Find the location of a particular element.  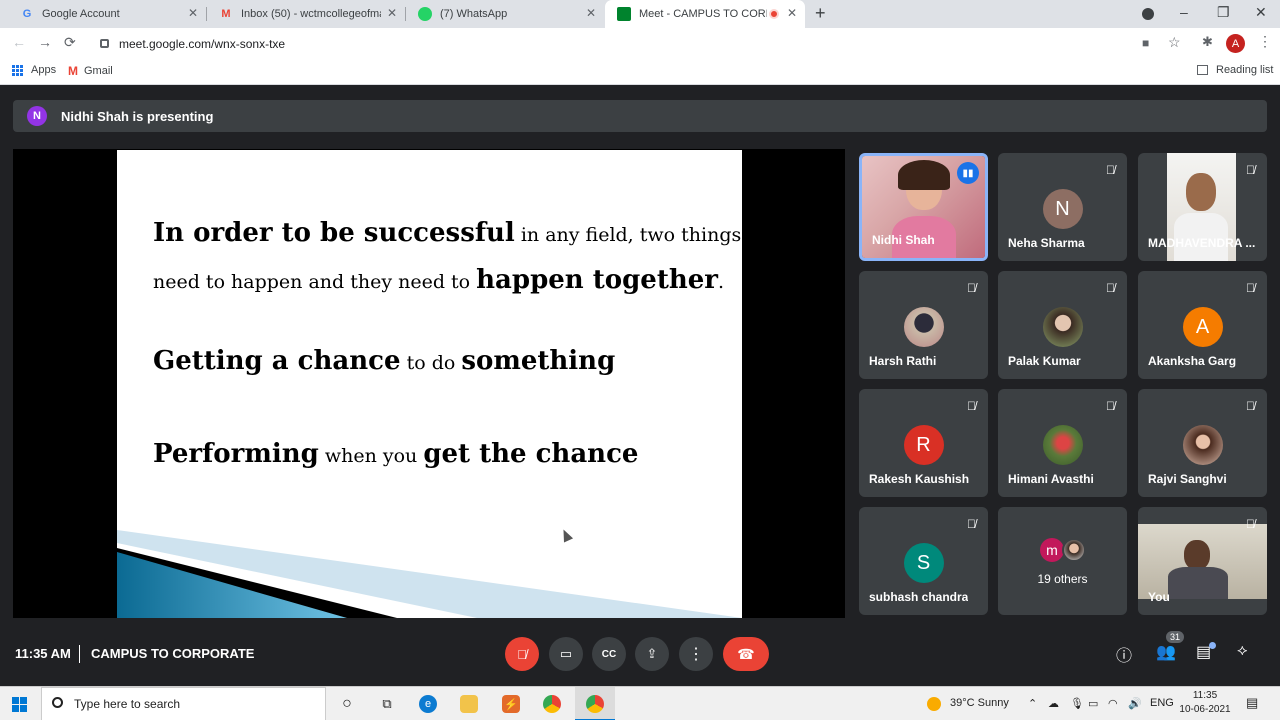

camera-toggle-button: ▭ is located at coordinates (566, 654).